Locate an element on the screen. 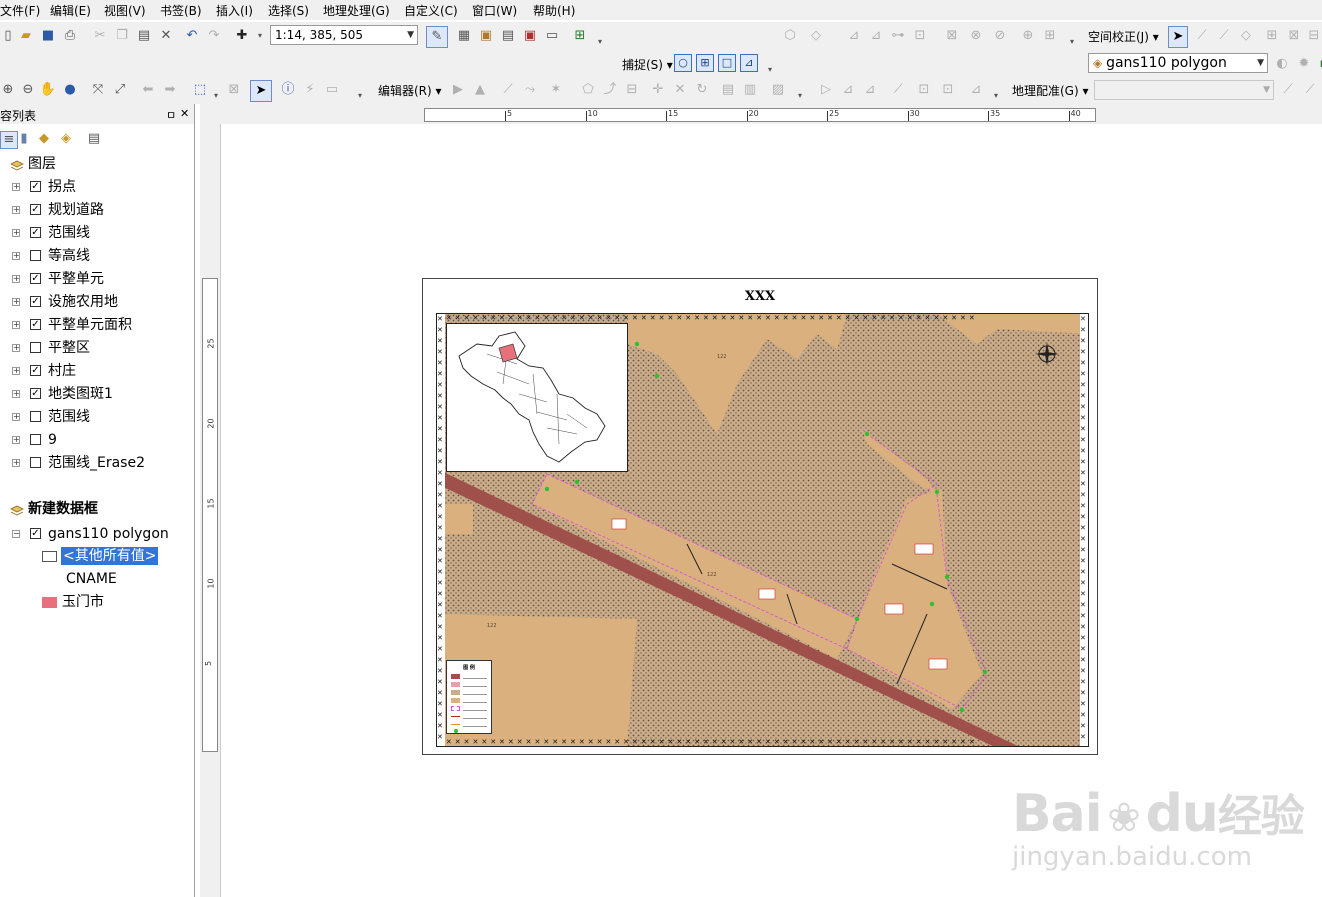  paste-icon: ▤ is located at coordinates (144, 36).